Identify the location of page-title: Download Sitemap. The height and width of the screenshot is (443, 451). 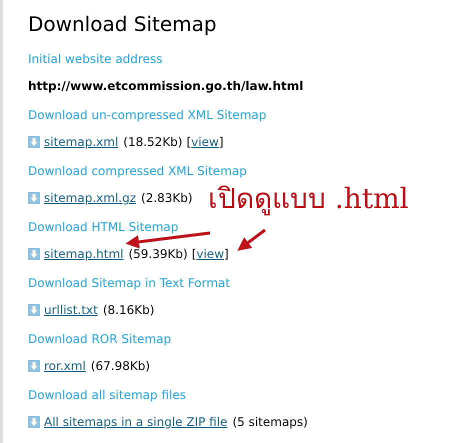
(122, 24).